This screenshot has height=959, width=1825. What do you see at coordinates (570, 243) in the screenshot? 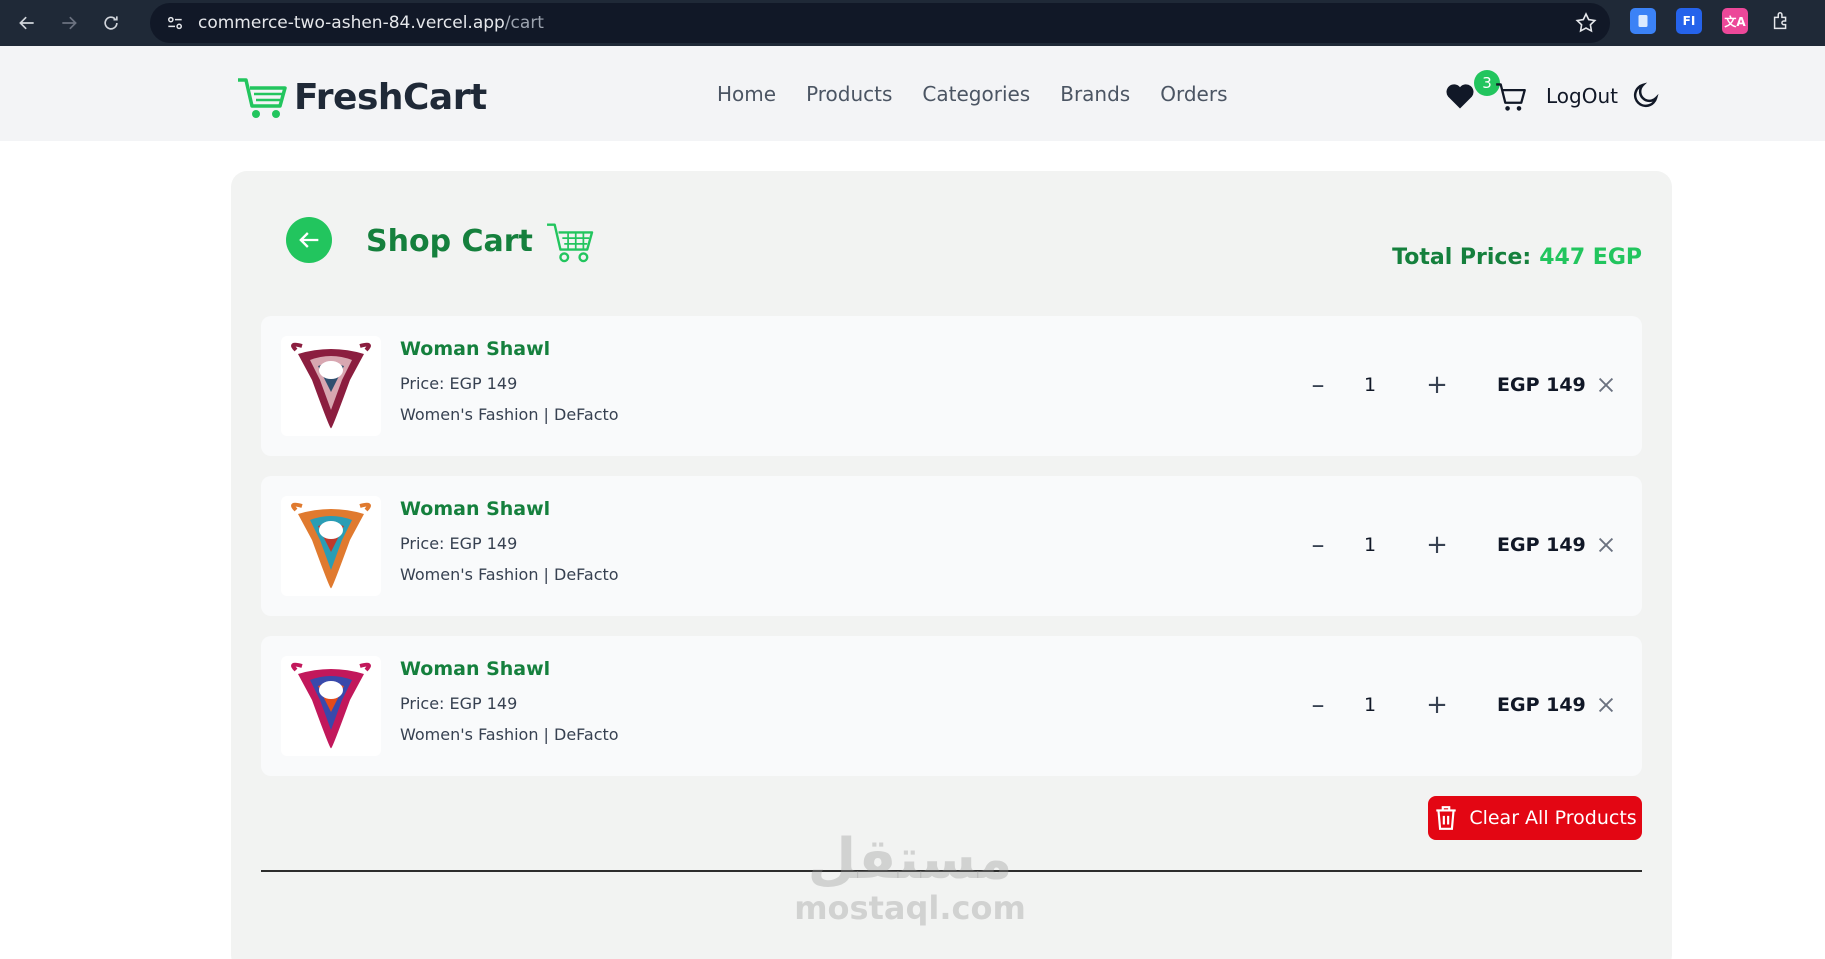
I see `shopping-cart-icon` at bounding box center [570, 243].